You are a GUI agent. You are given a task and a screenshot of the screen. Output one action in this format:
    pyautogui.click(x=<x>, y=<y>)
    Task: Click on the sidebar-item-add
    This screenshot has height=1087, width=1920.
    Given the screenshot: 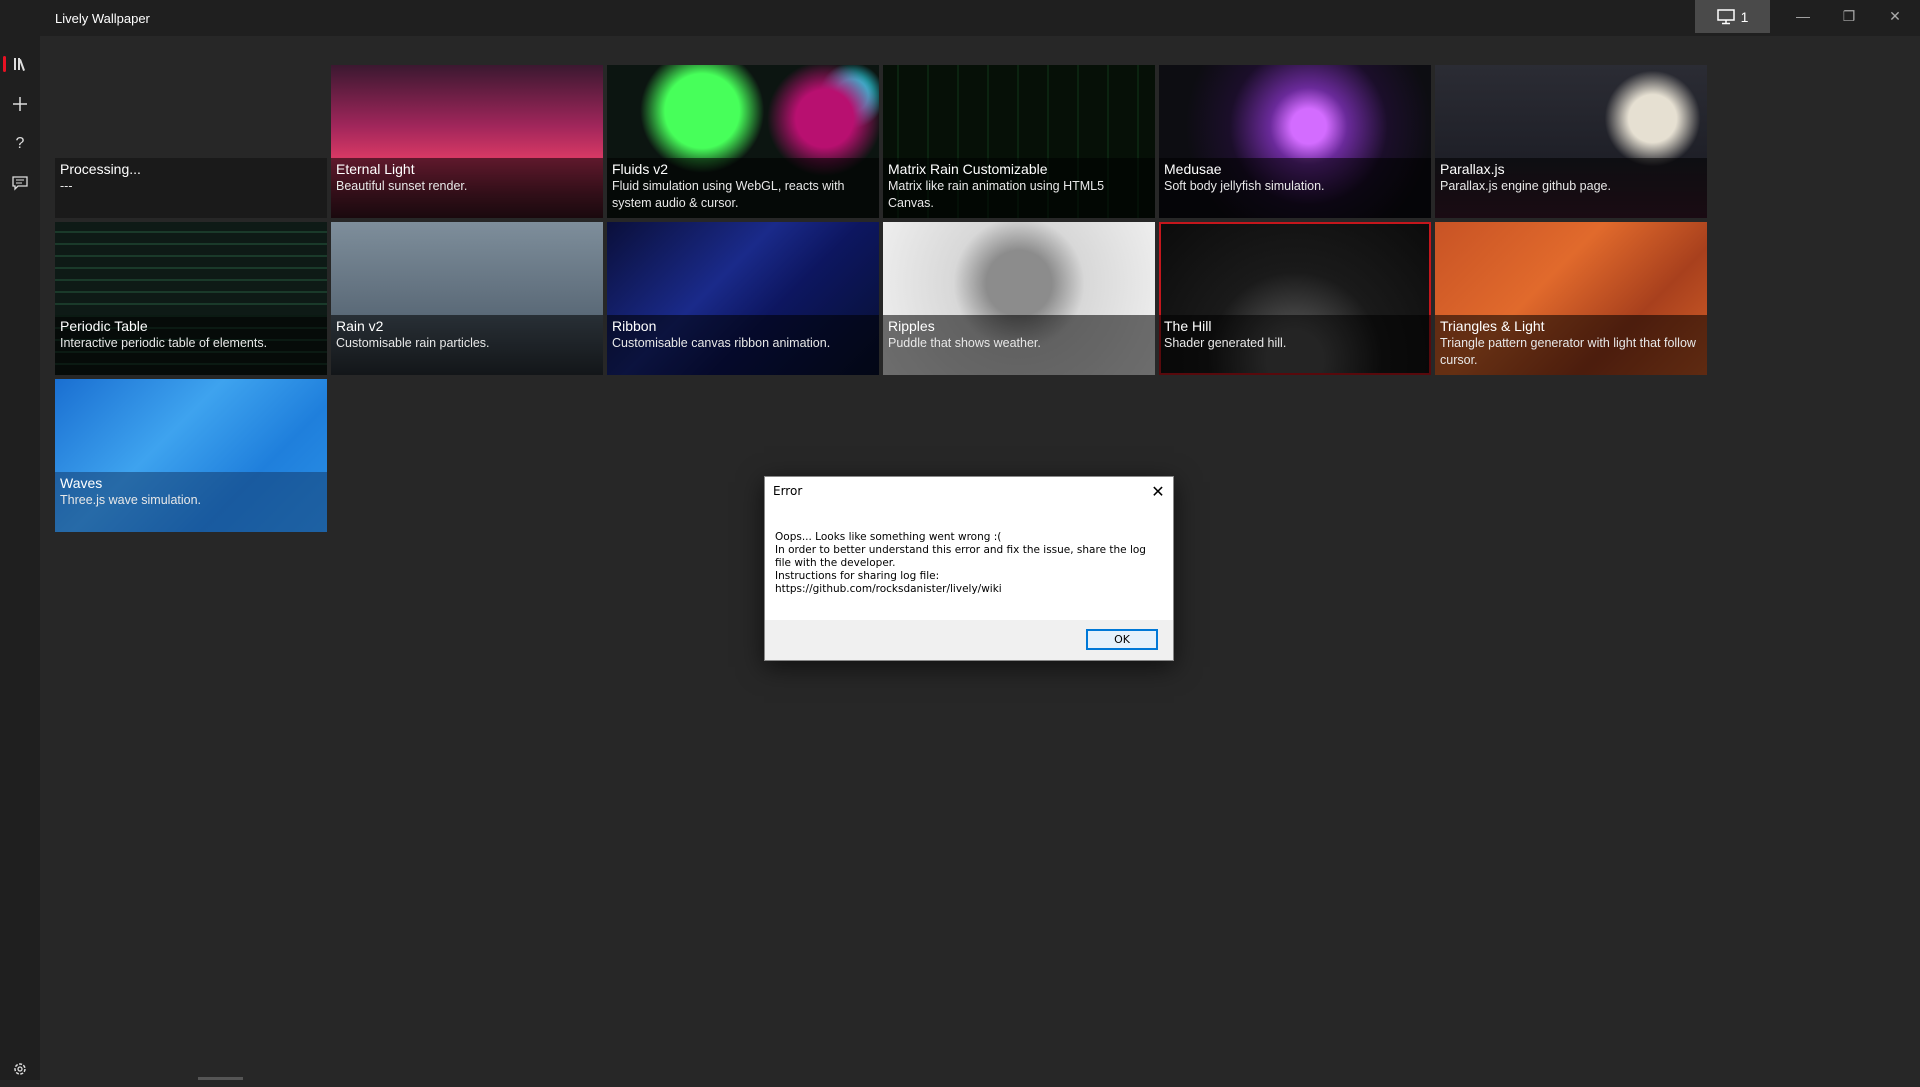 What is the action you would take?
    pyautogui.click(x=20, y=104)
    